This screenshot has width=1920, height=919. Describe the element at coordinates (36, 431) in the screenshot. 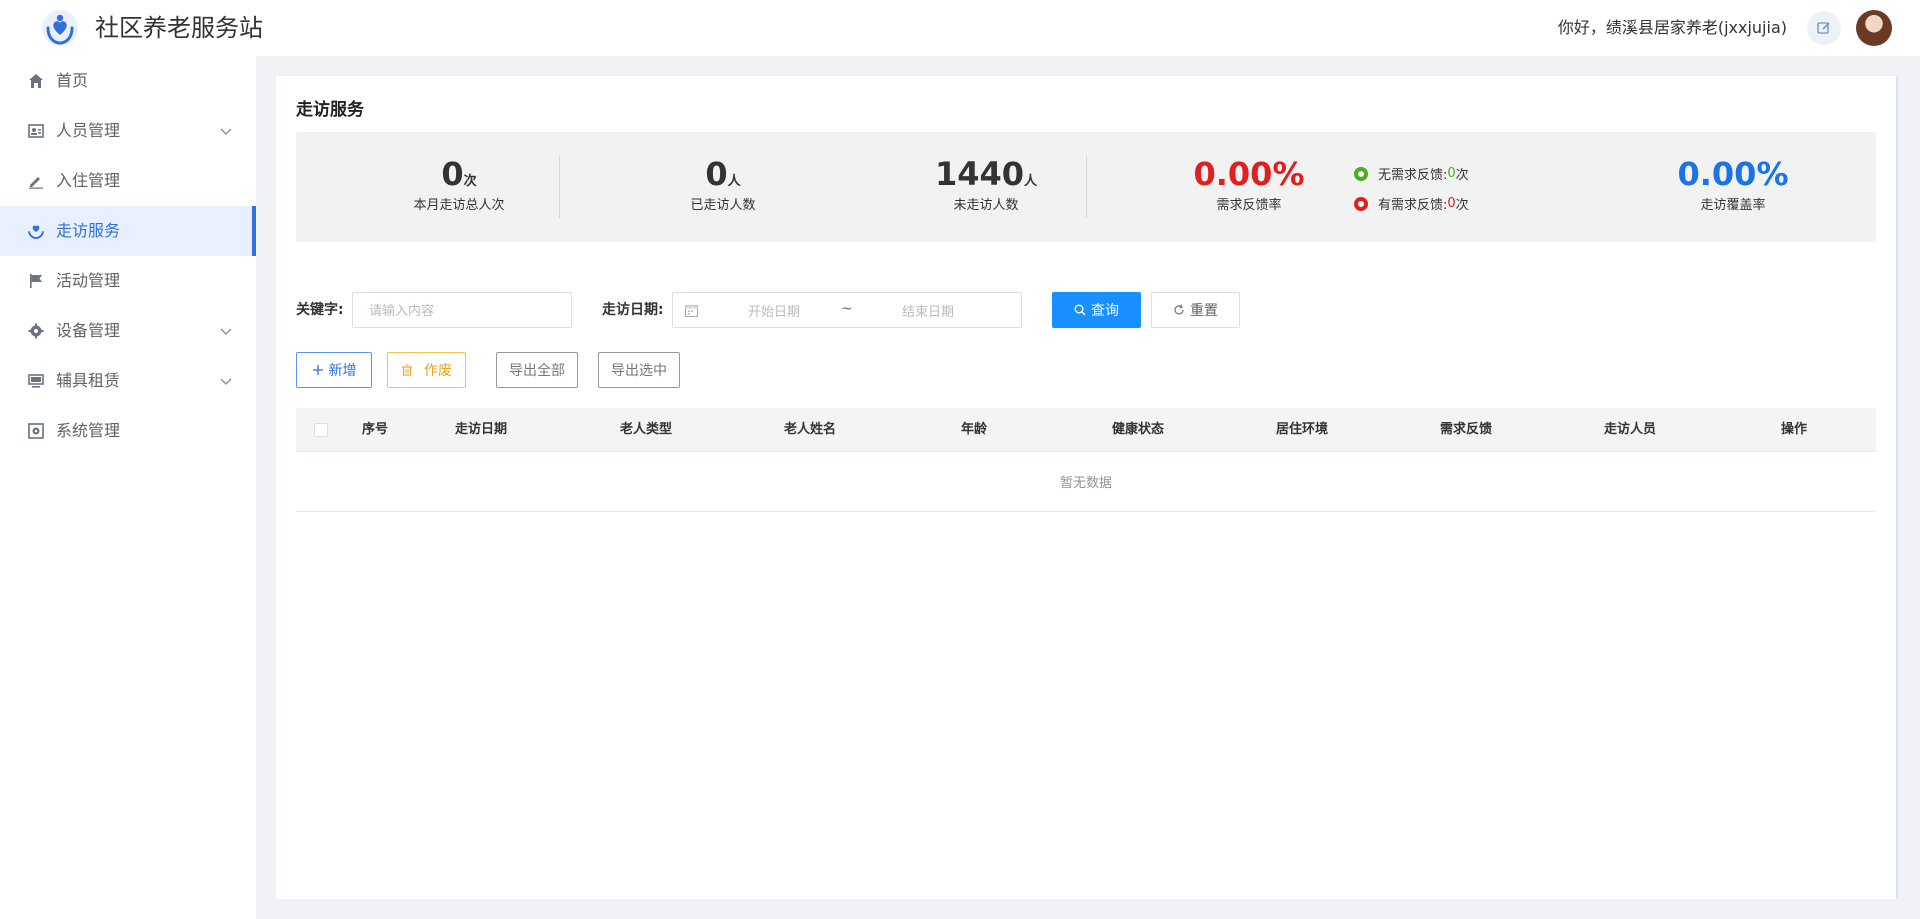

I see `settings-box-icon` at that location.